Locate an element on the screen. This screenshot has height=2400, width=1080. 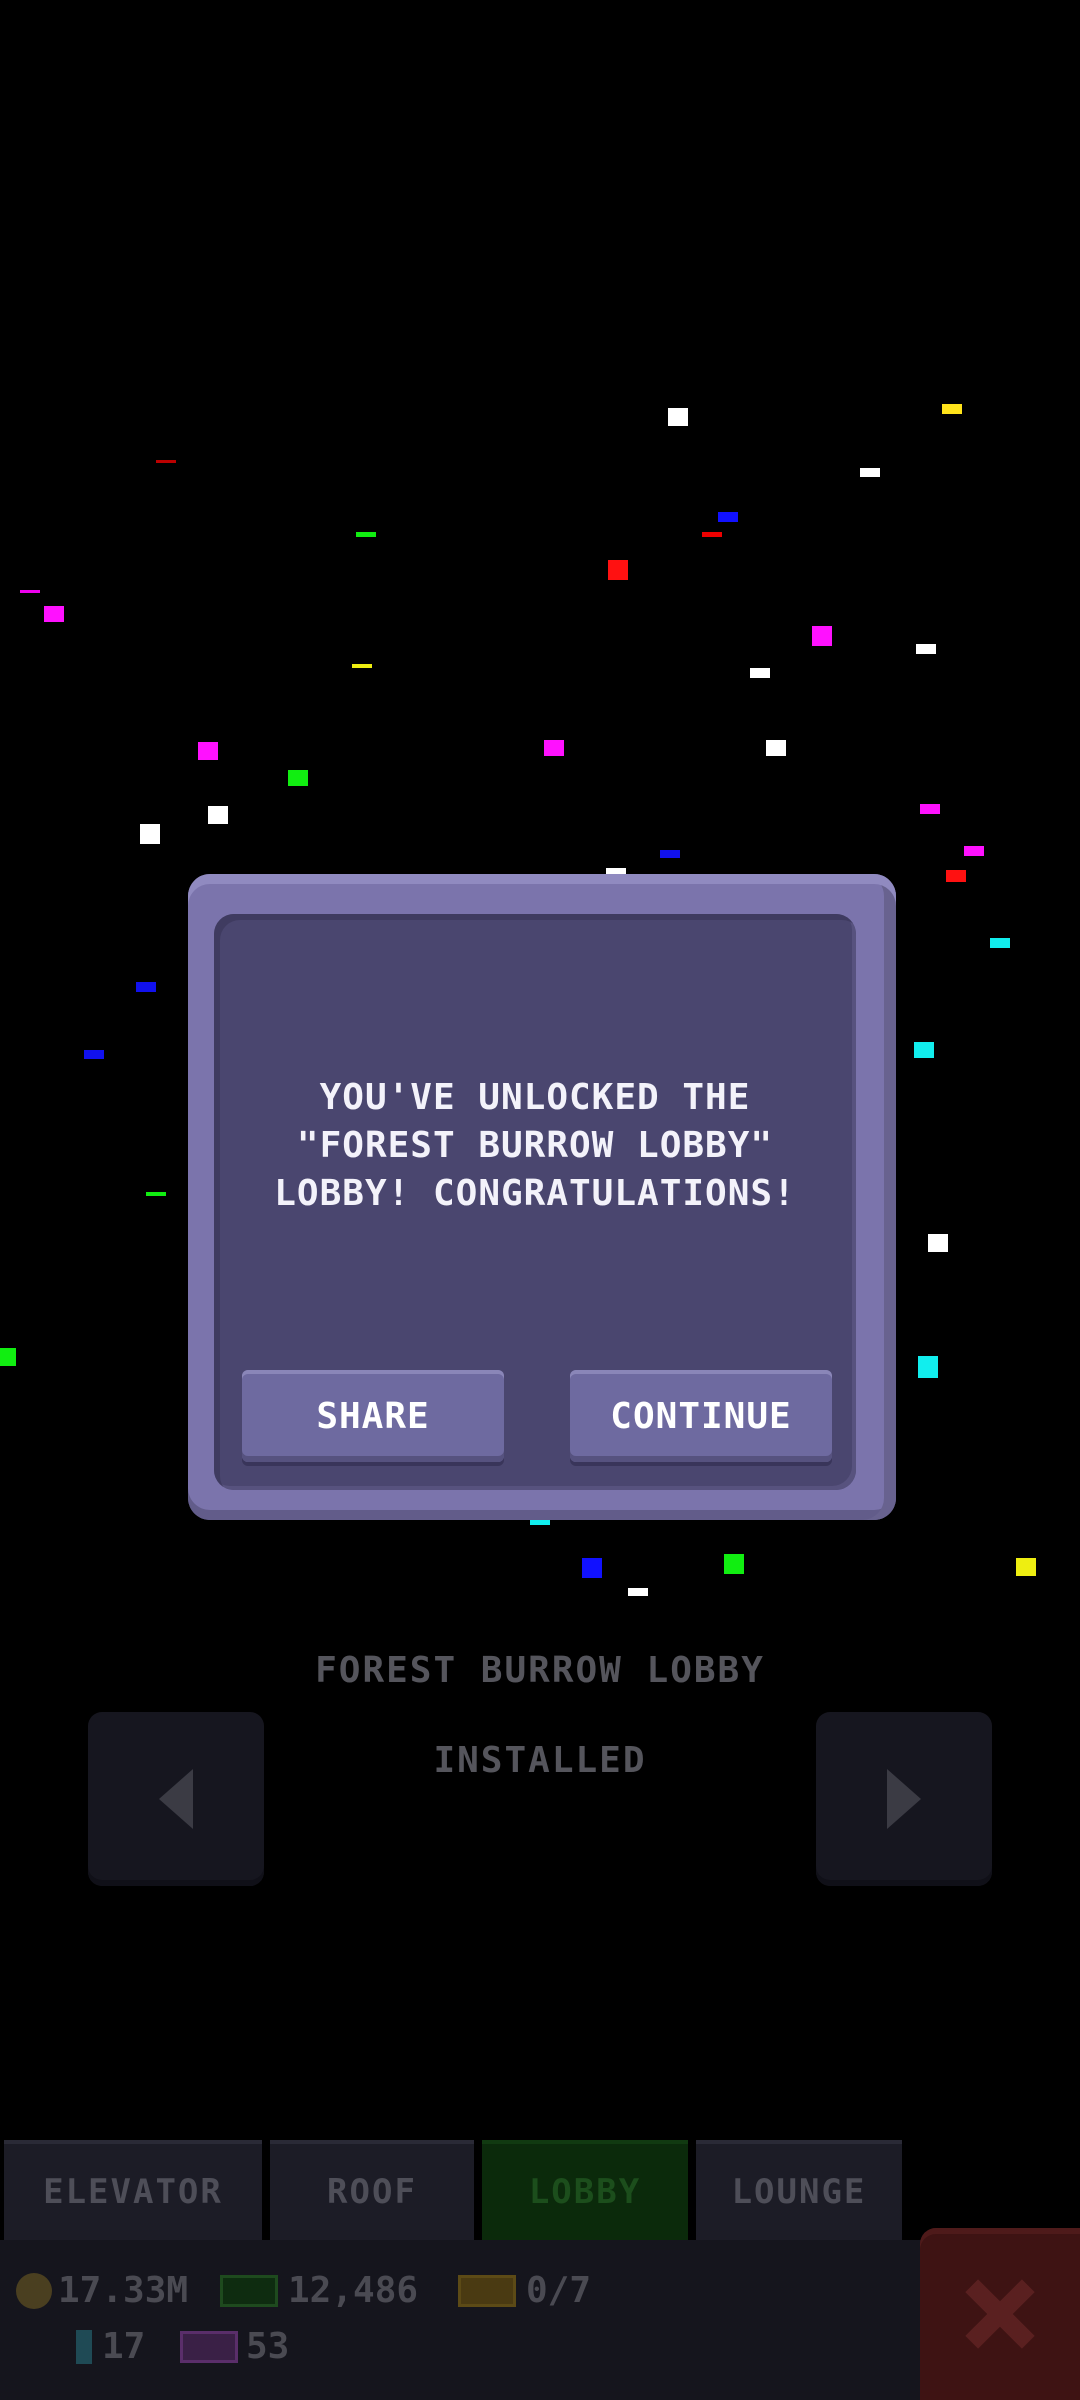
gems-stat: 17 is located at coordinates (110, 2346).